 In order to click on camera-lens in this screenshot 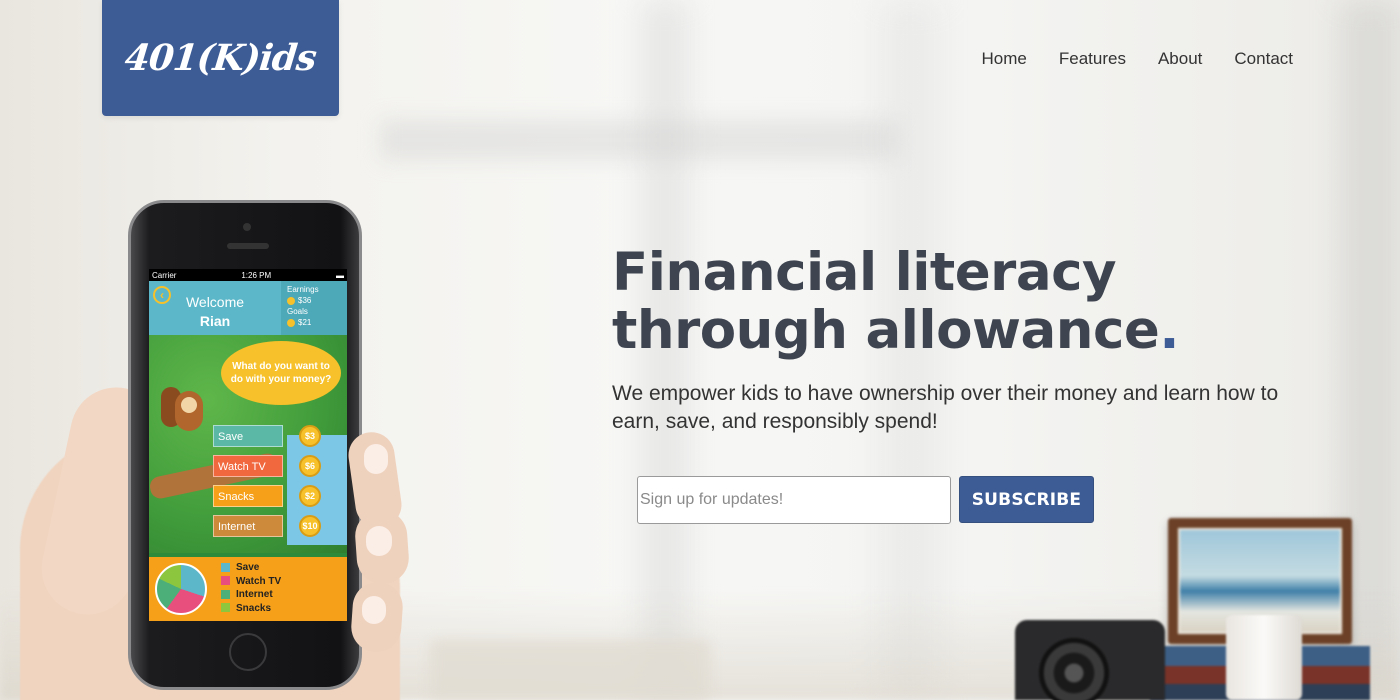, I will do `click(1074, 669)`.